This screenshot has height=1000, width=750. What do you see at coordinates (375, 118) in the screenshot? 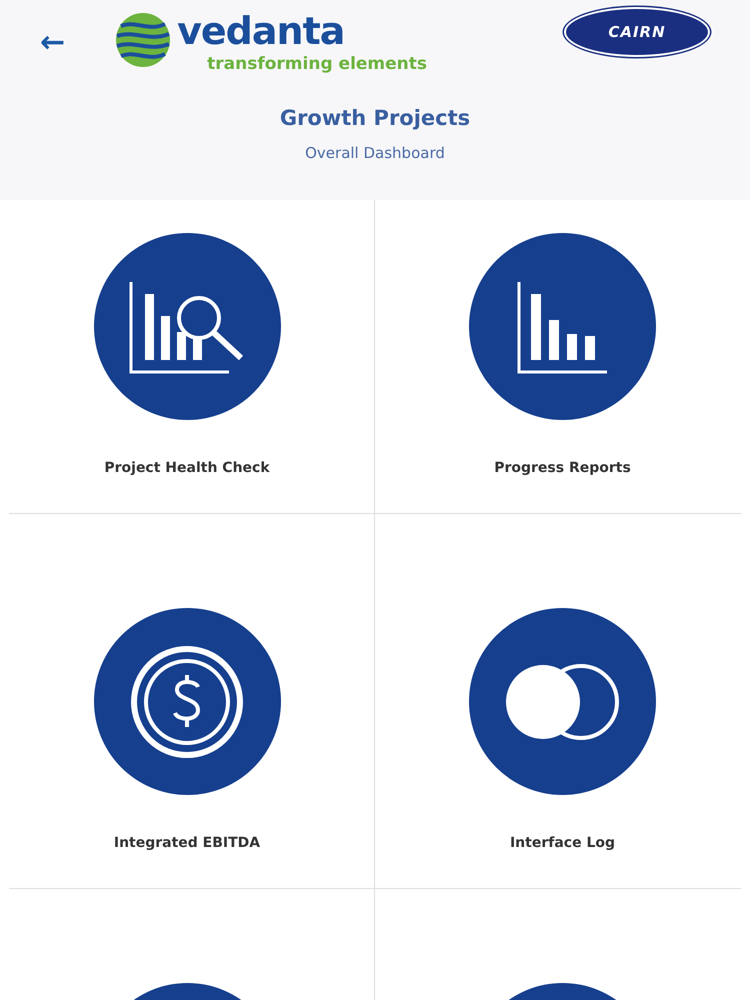
I see `page-title: Growth Projects` at bounding box center [375, 118].